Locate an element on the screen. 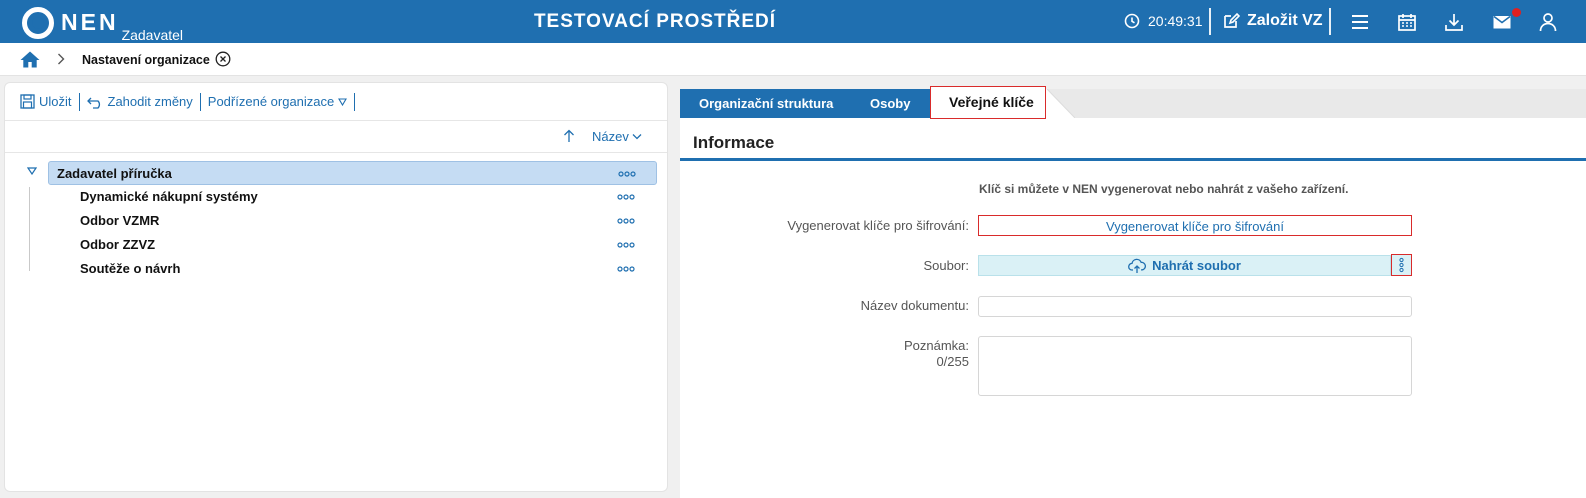 This screenshot has height=498, width=1586. note-label: Poznámka: is located at coordinates (936, 345).